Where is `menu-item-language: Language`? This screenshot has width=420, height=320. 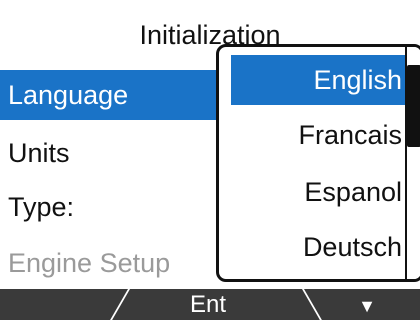 menu-item-language: Language is located at coordinates (110, 95).